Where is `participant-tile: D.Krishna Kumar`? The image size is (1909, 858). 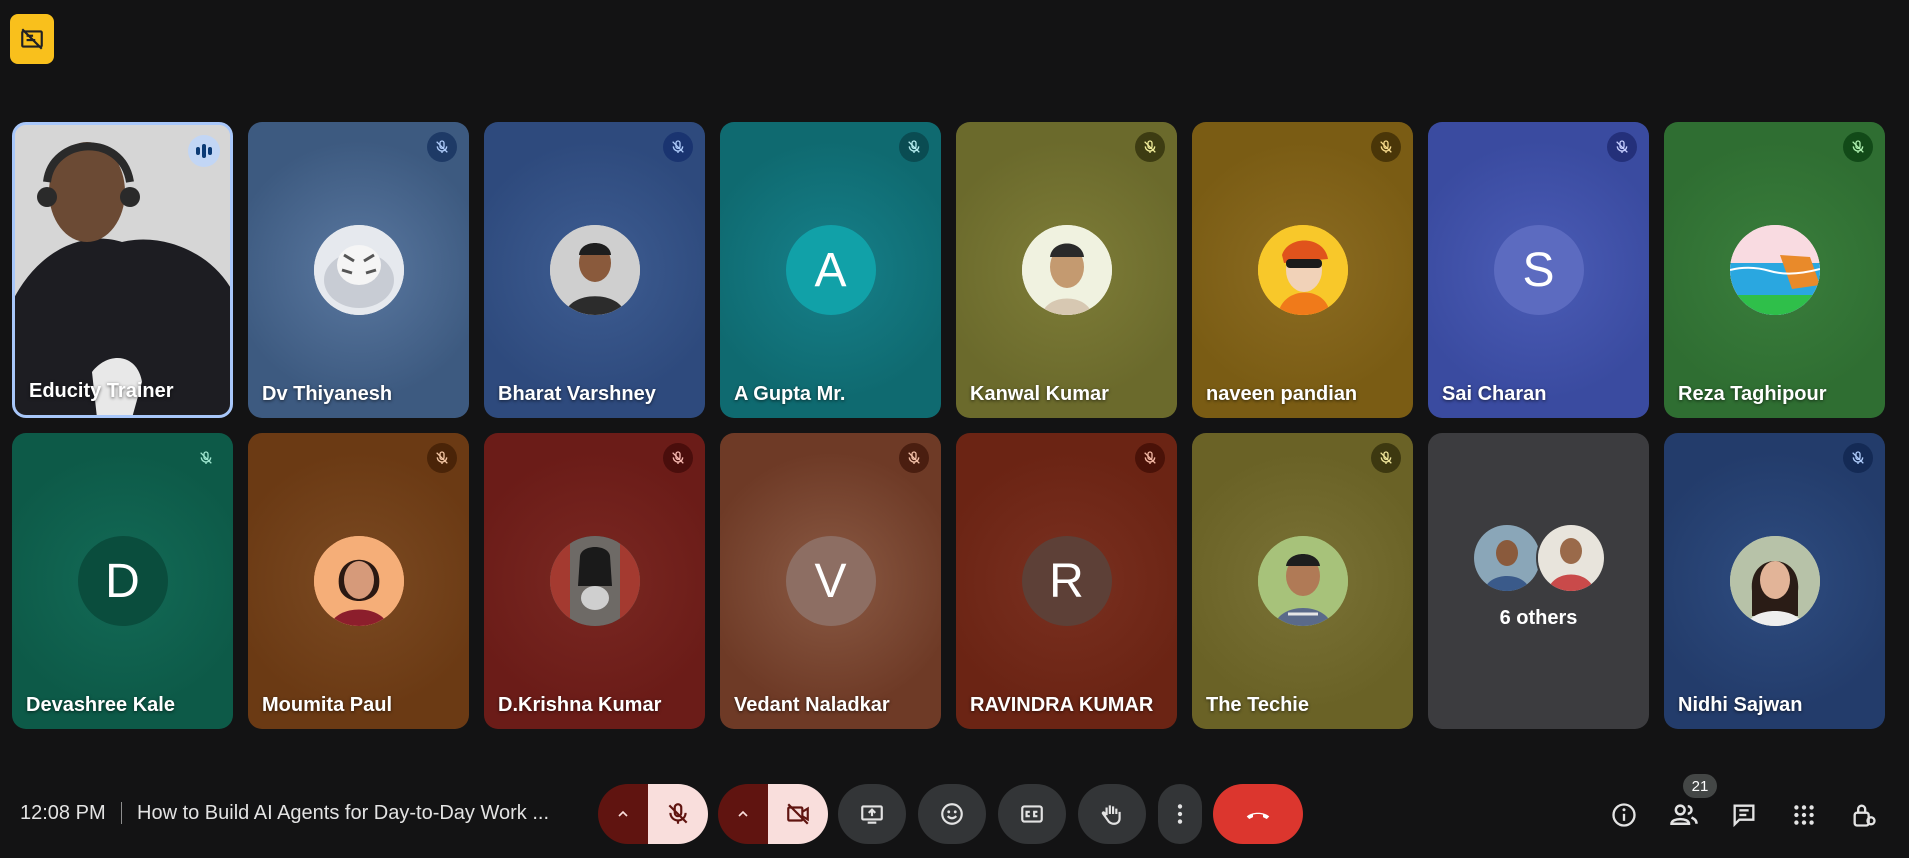 participant-tile: D.Krishna Kumar is located at coordinates (594, 581).